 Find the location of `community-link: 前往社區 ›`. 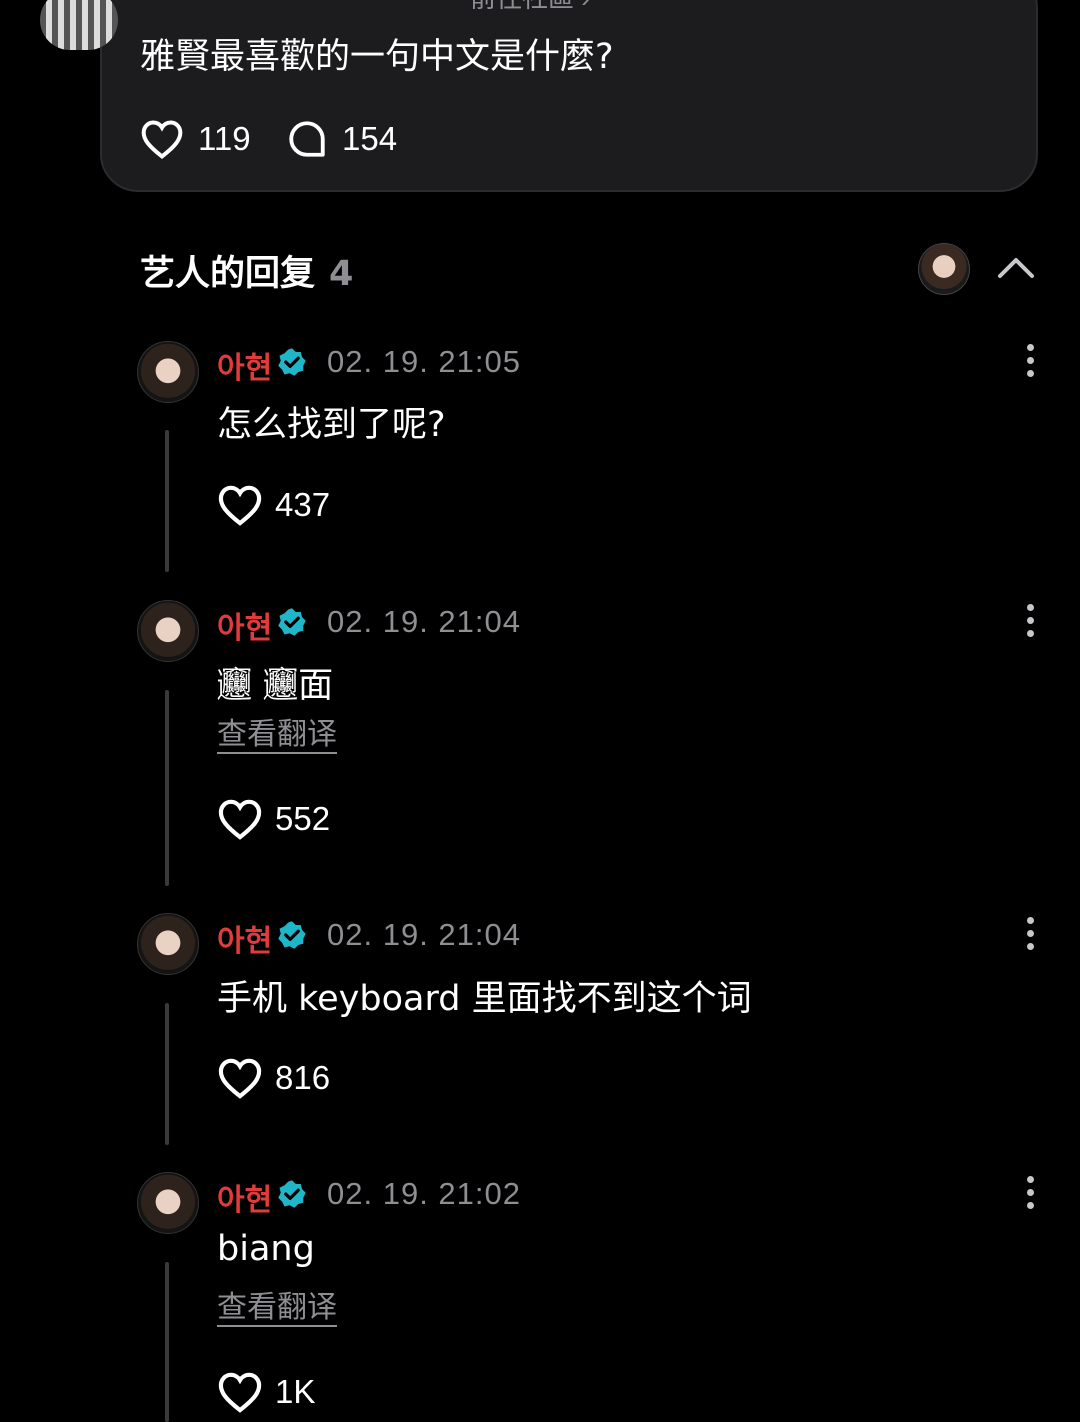

community-link: 前往社區 › is located at coordinates (530, 7).